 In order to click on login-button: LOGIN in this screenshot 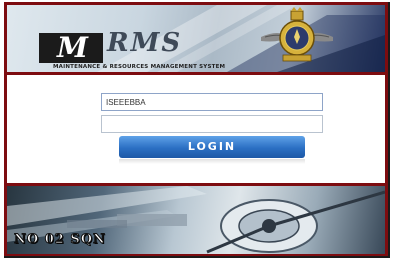, I will do `click(212, 147)`.